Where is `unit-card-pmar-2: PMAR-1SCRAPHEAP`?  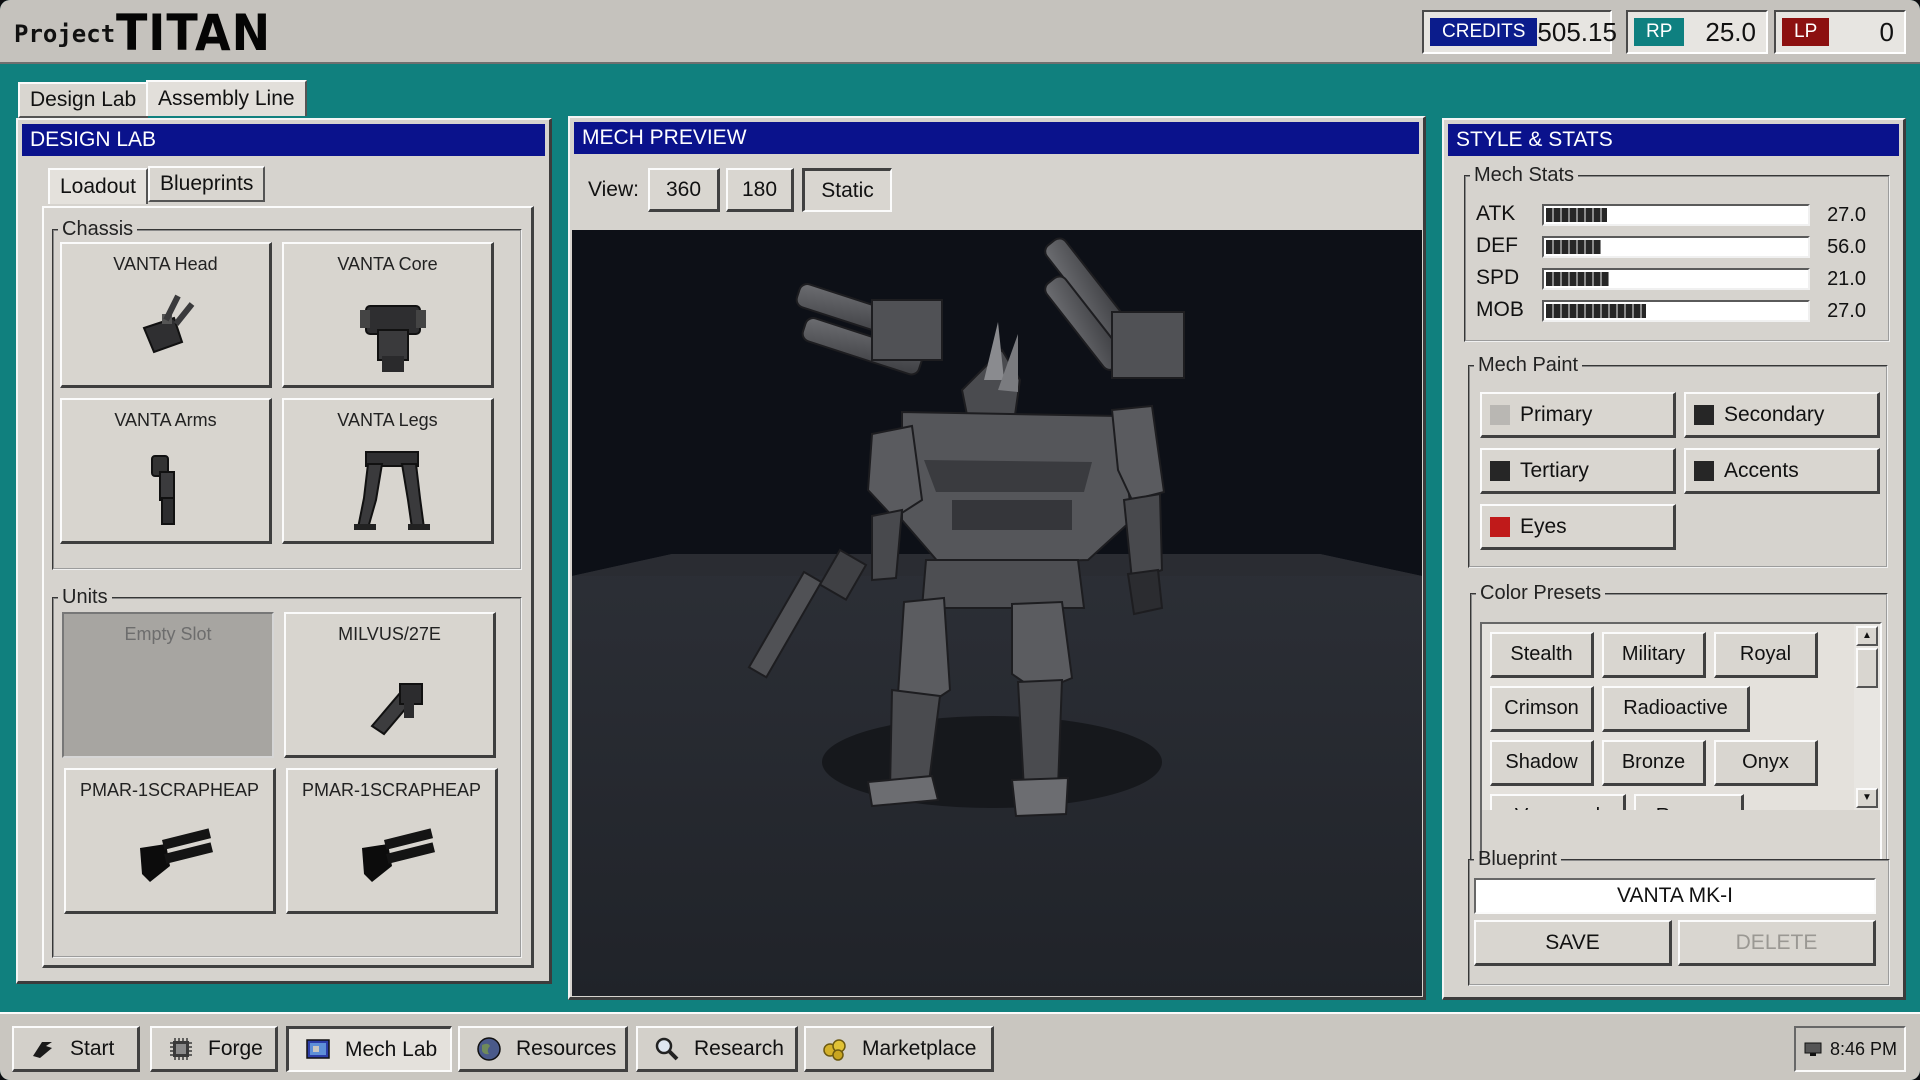
unit-card-pmar-2: PMAR-1SCRAPHEAP is located at coordinates (392, 841).